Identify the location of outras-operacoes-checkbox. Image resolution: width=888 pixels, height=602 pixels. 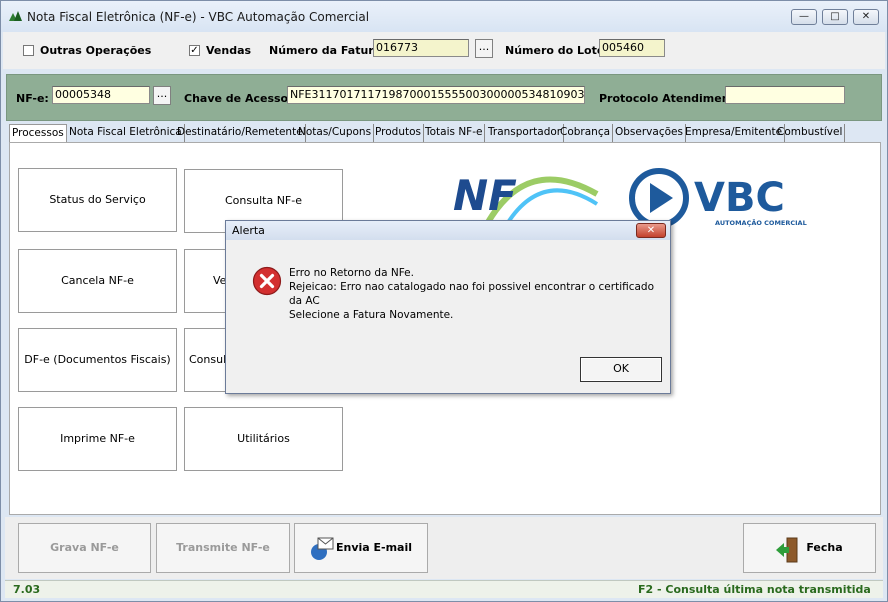
(28, 50).